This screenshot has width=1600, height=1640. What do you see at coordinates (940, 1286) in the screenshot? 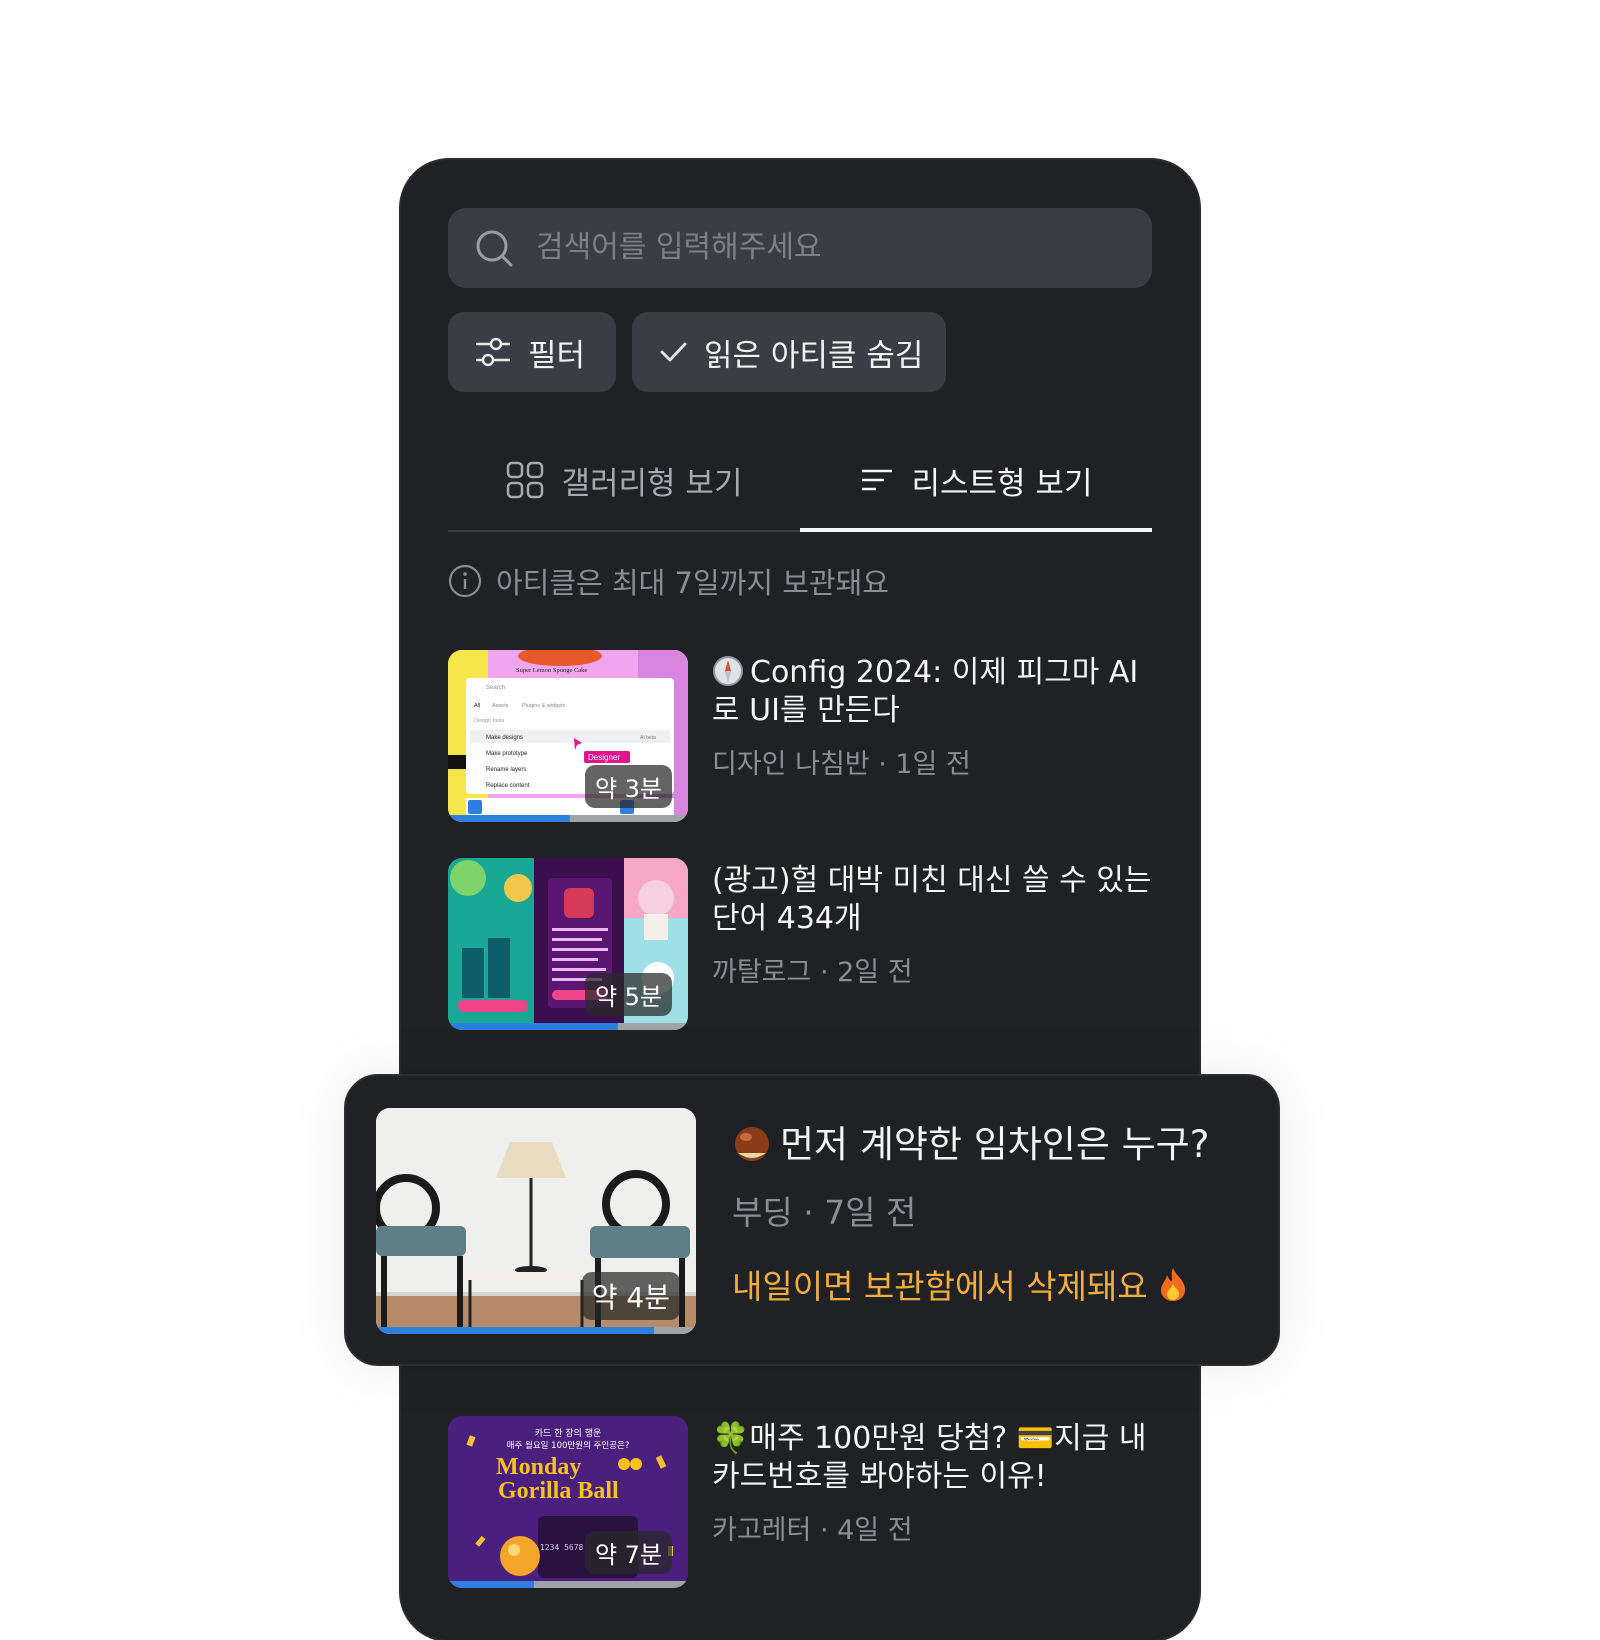
I see `expiry-warning-text: 내일이면 보관함에서 삭제돼요` at bounding box center [940, 1286].